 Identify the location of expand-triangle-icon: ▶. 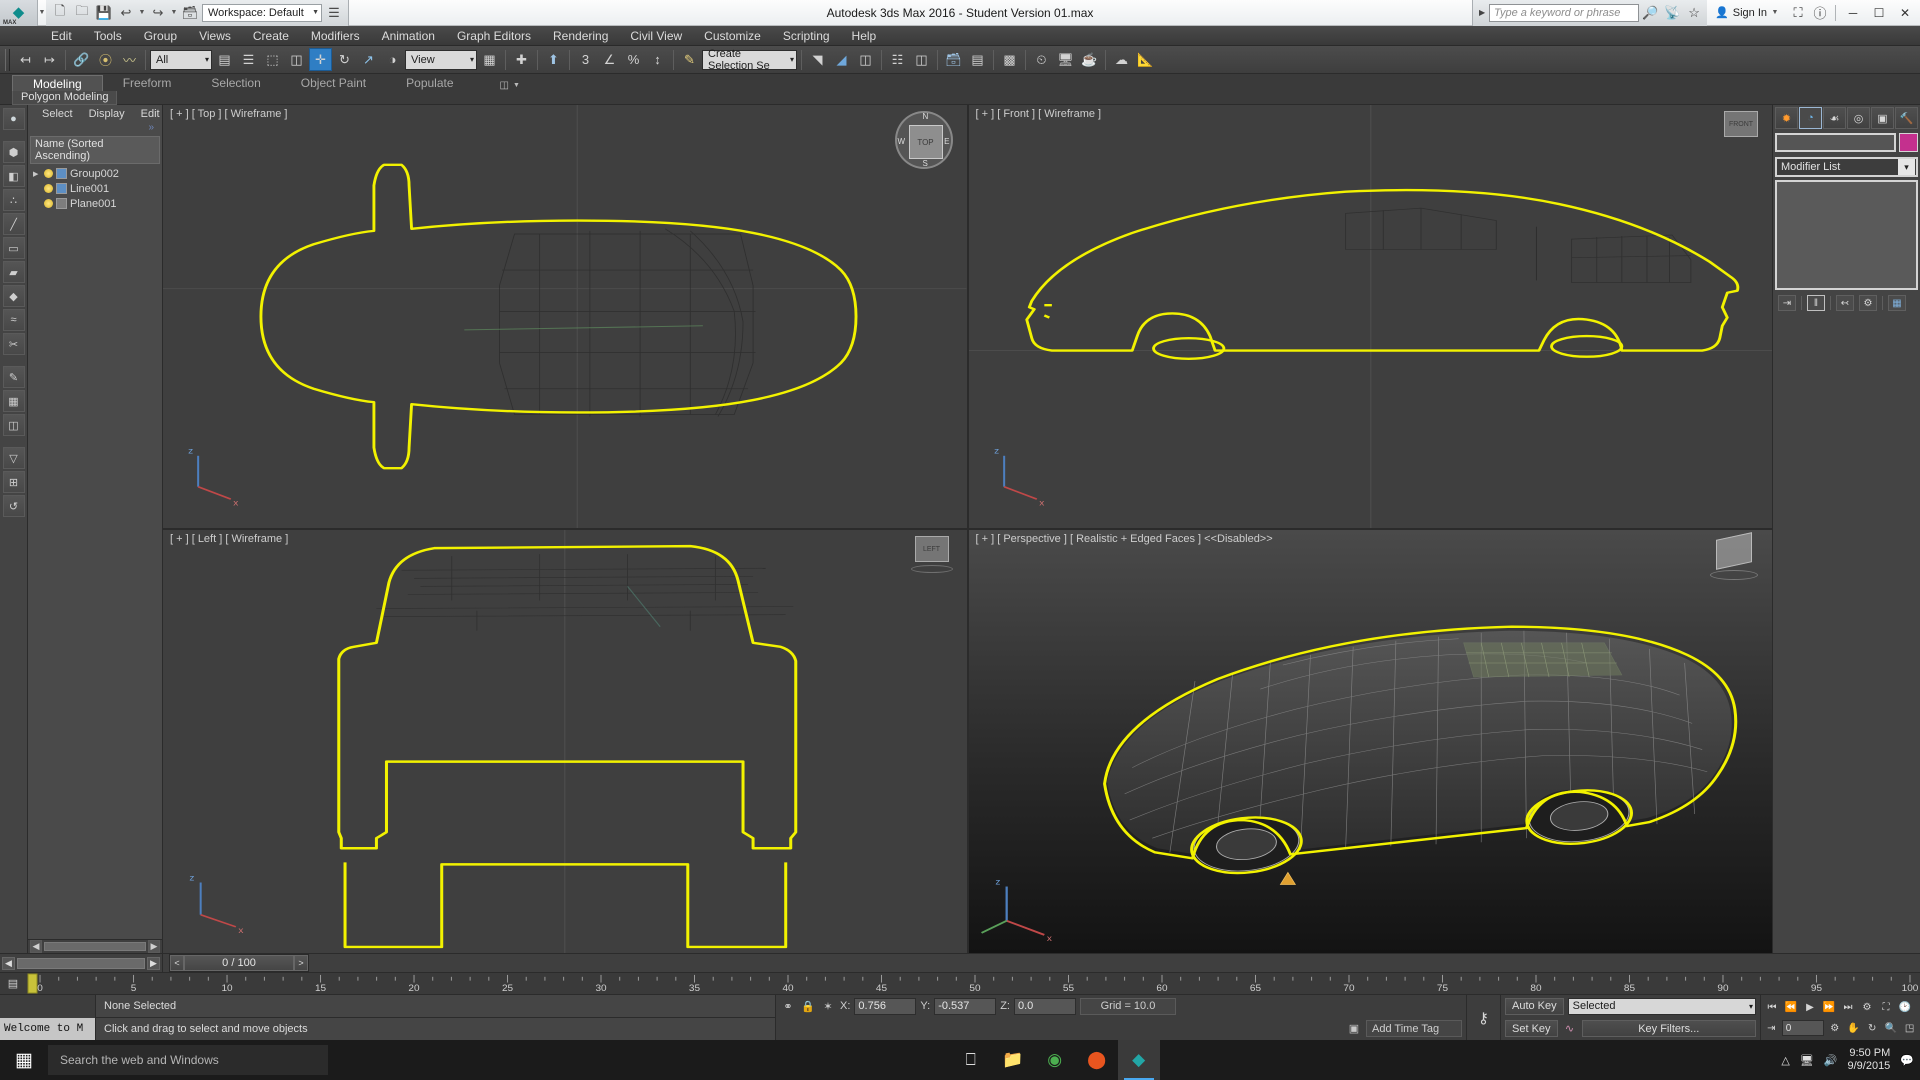
(37, 174).